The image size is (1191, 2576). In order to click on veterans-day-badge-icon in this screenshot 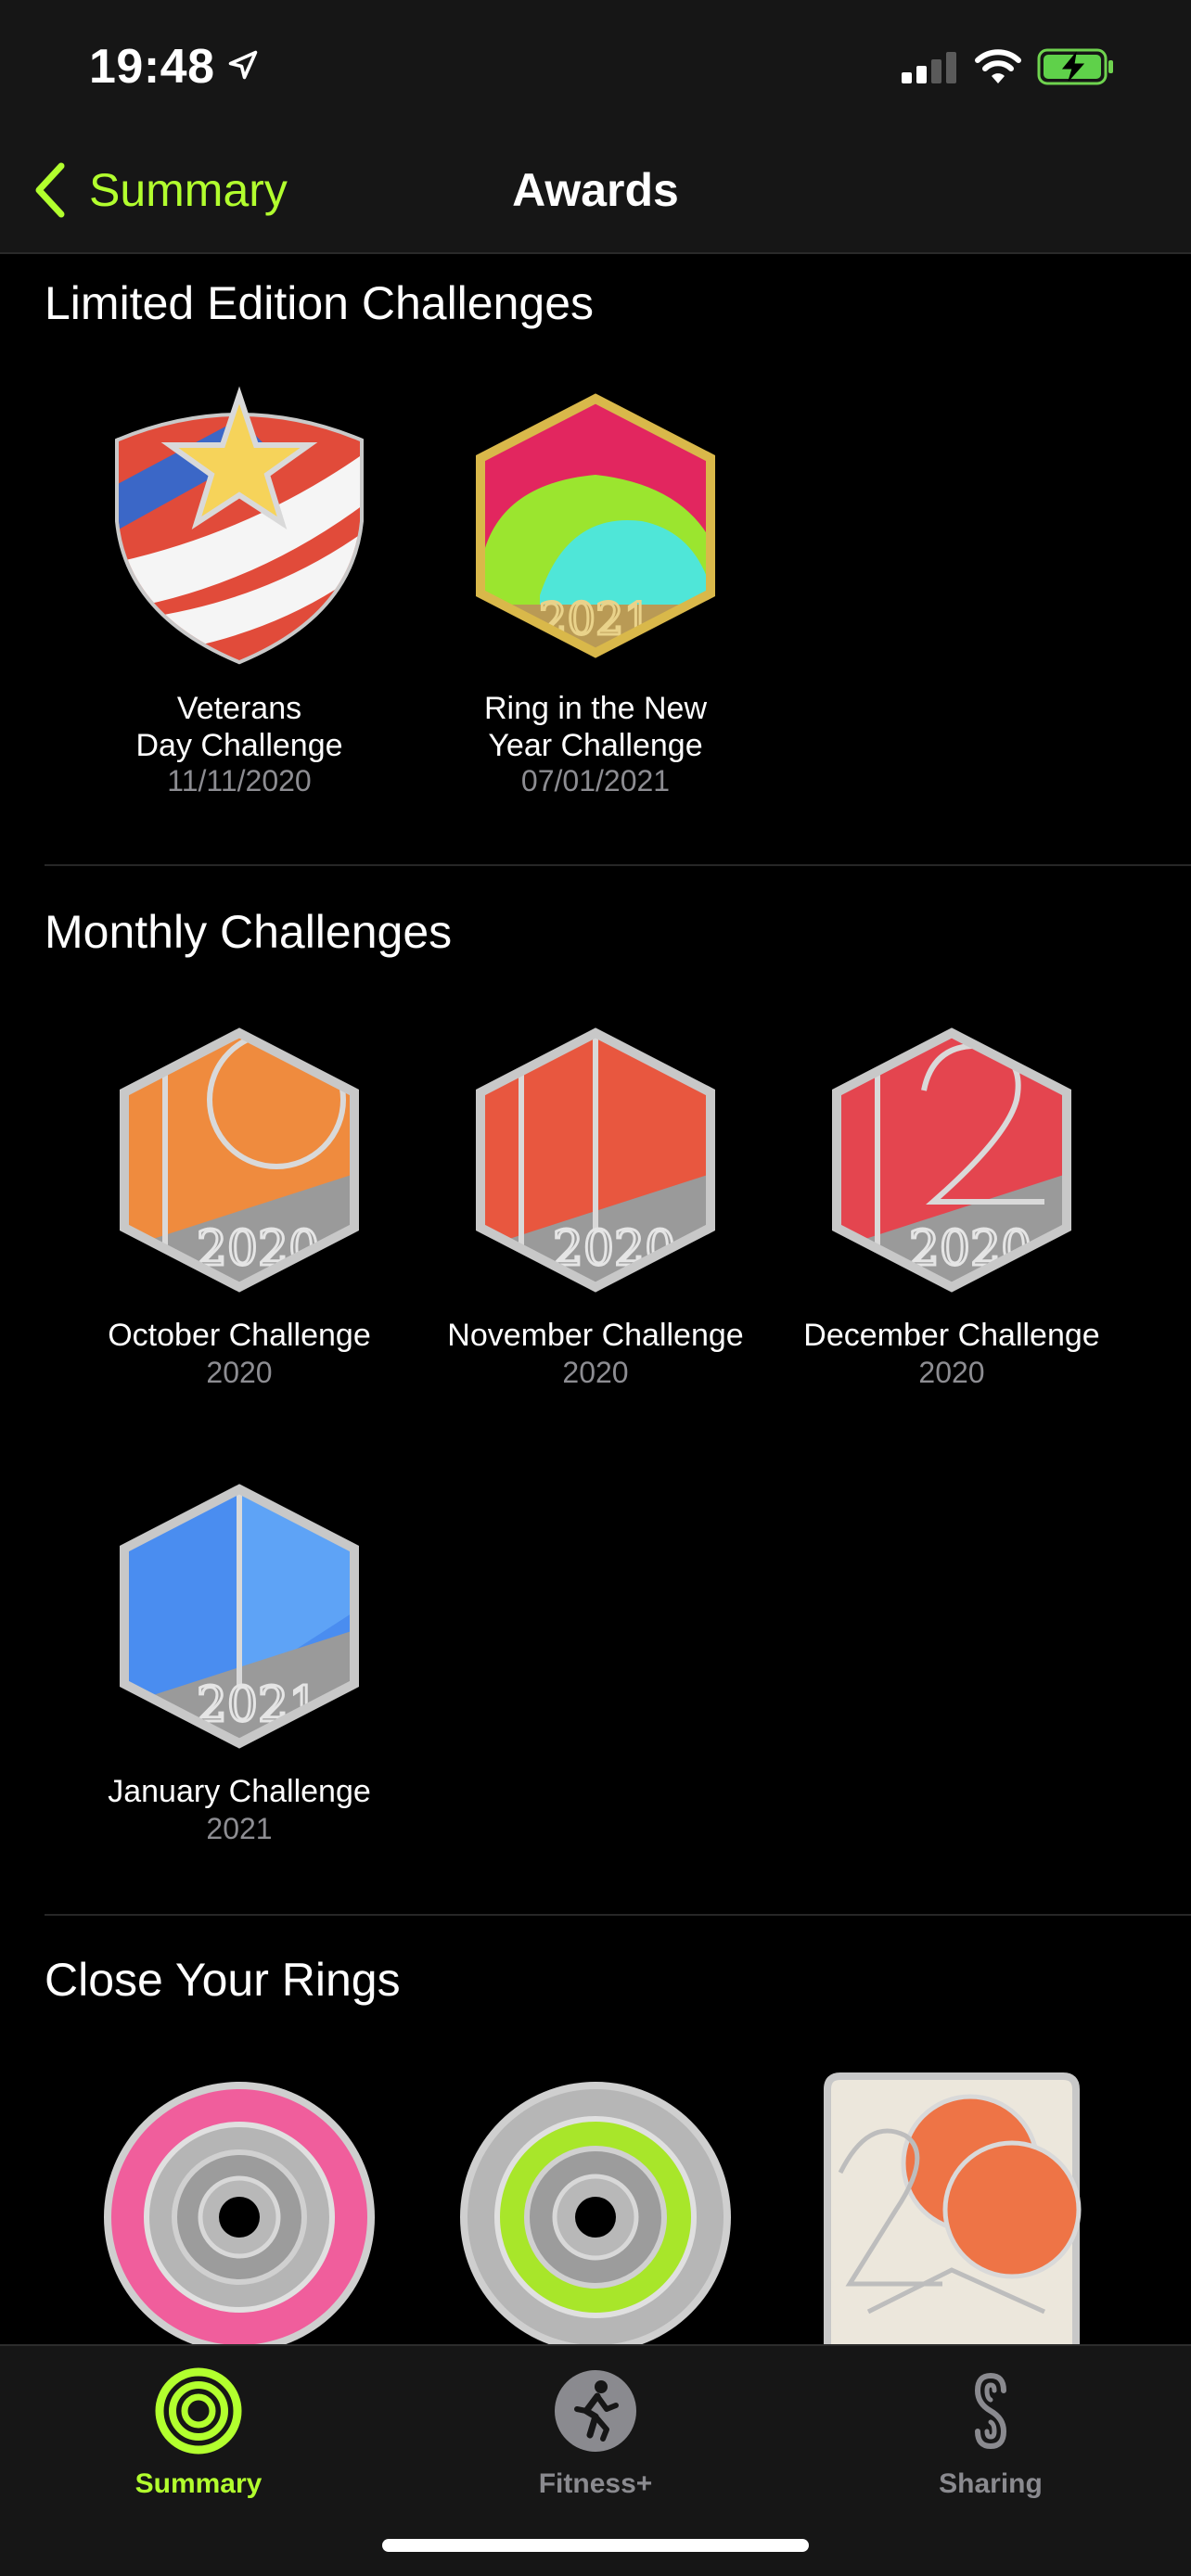, I will do `click(239, 525)`.